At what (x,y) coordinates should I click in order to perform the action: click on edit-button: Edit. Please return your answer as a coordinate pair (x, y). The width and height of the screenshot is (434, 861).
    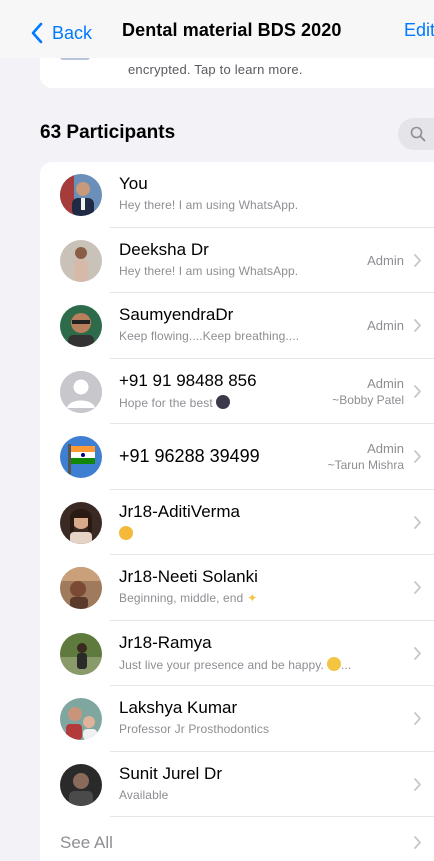
    Looking at the image, I should click on (419, 30).